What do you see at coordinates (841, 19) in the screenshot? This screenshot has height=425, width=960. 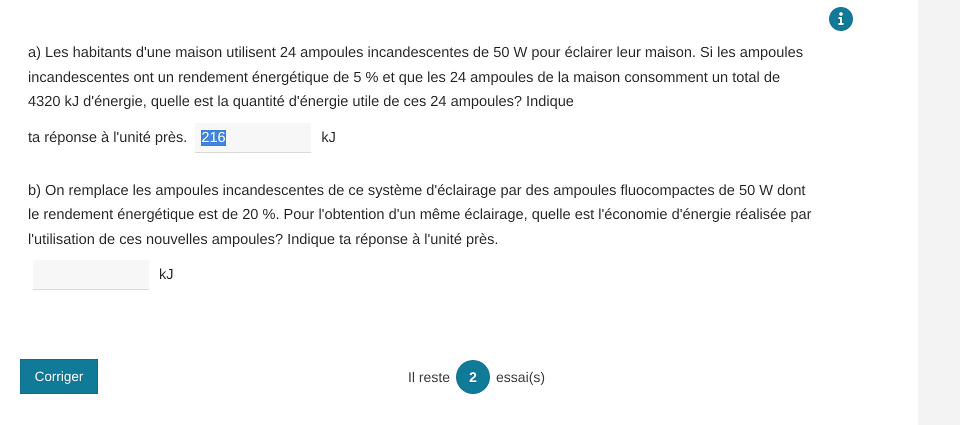 I see `info-icon` at bounding box center [841, 19].